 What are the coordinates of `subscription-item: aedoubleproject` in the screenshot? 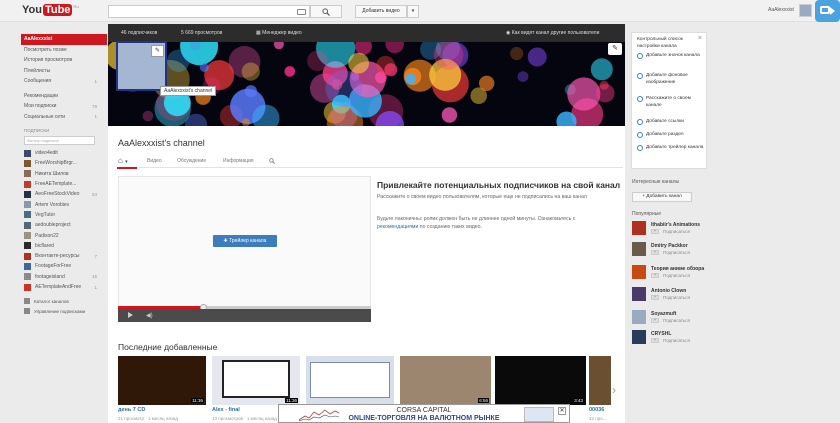 It's located at (64, 225).